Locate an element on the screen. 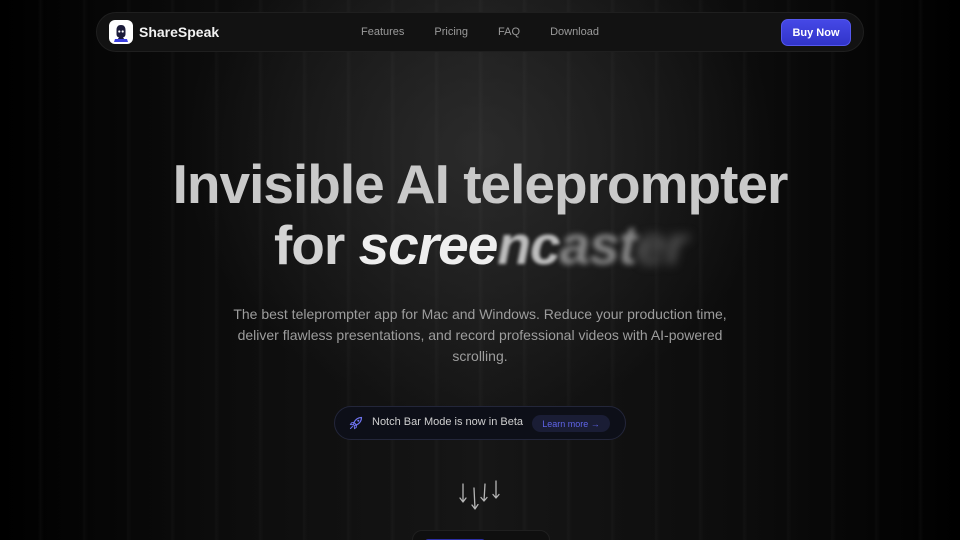 This screenshot has height=540, width=960. announcement-text: Notch Bar Mode is now in Beta is located at coordinates (448, 422).